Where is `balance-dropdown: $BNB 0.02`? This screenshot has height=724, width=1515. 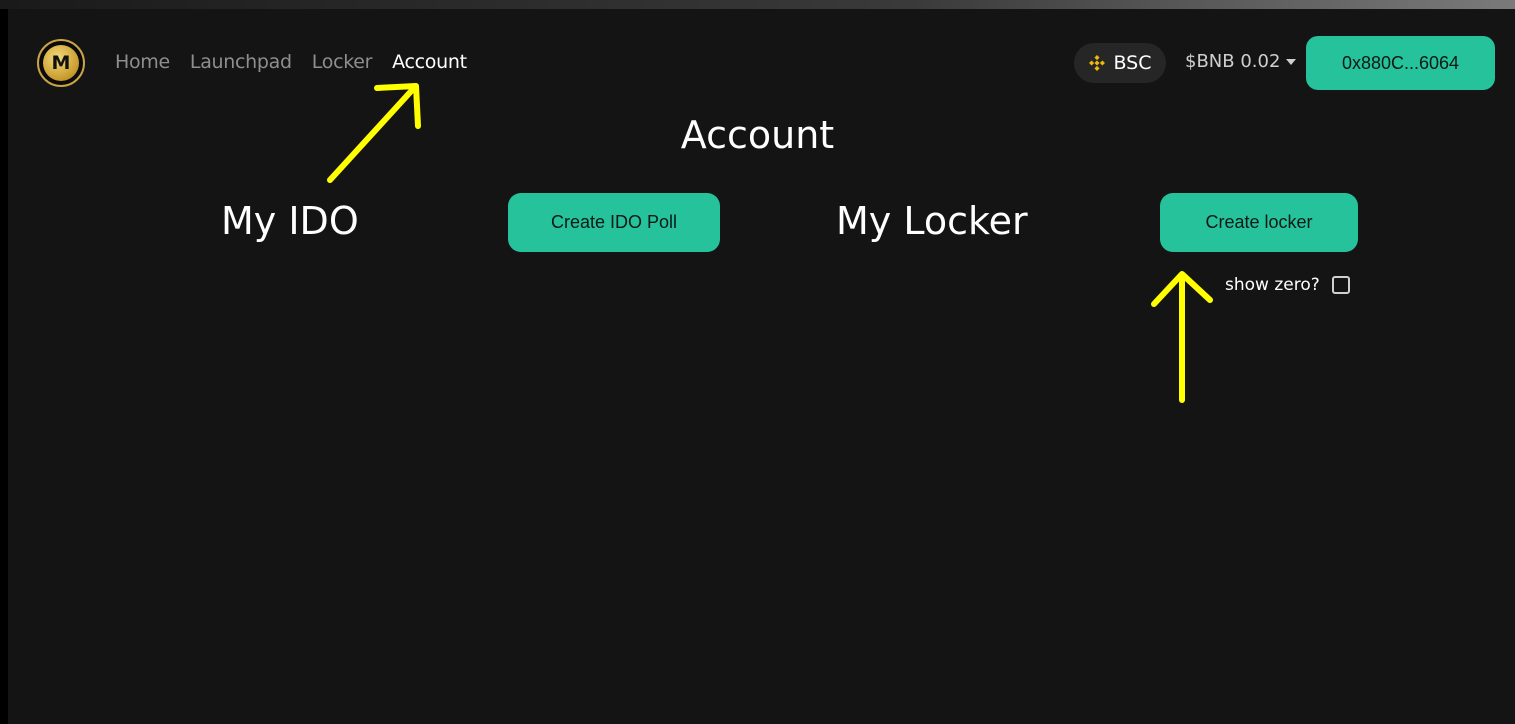 balance-dropdown: $BNB 0.02 is located at coordinates (1241, 61).